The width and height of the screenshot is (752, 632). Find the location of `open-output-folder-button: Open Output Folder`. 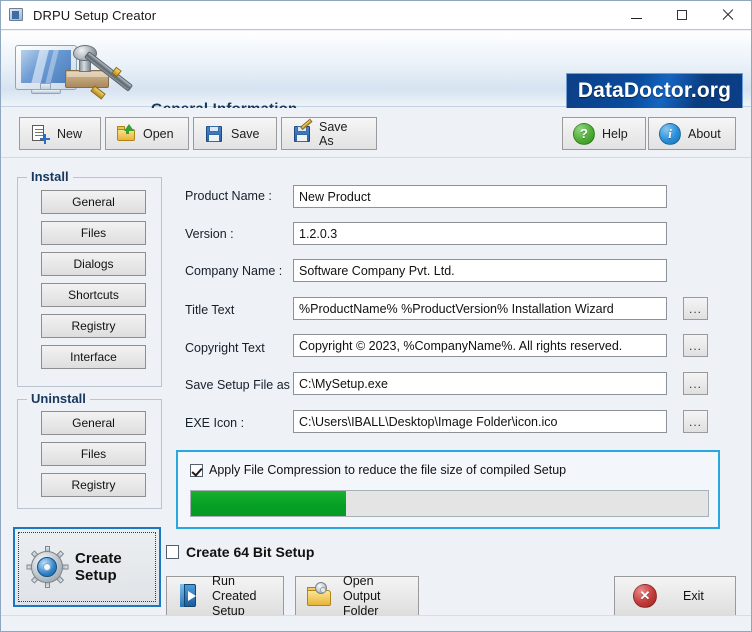

open-output-folder-button: Open Output Folder is located at coordinates (357, 596).